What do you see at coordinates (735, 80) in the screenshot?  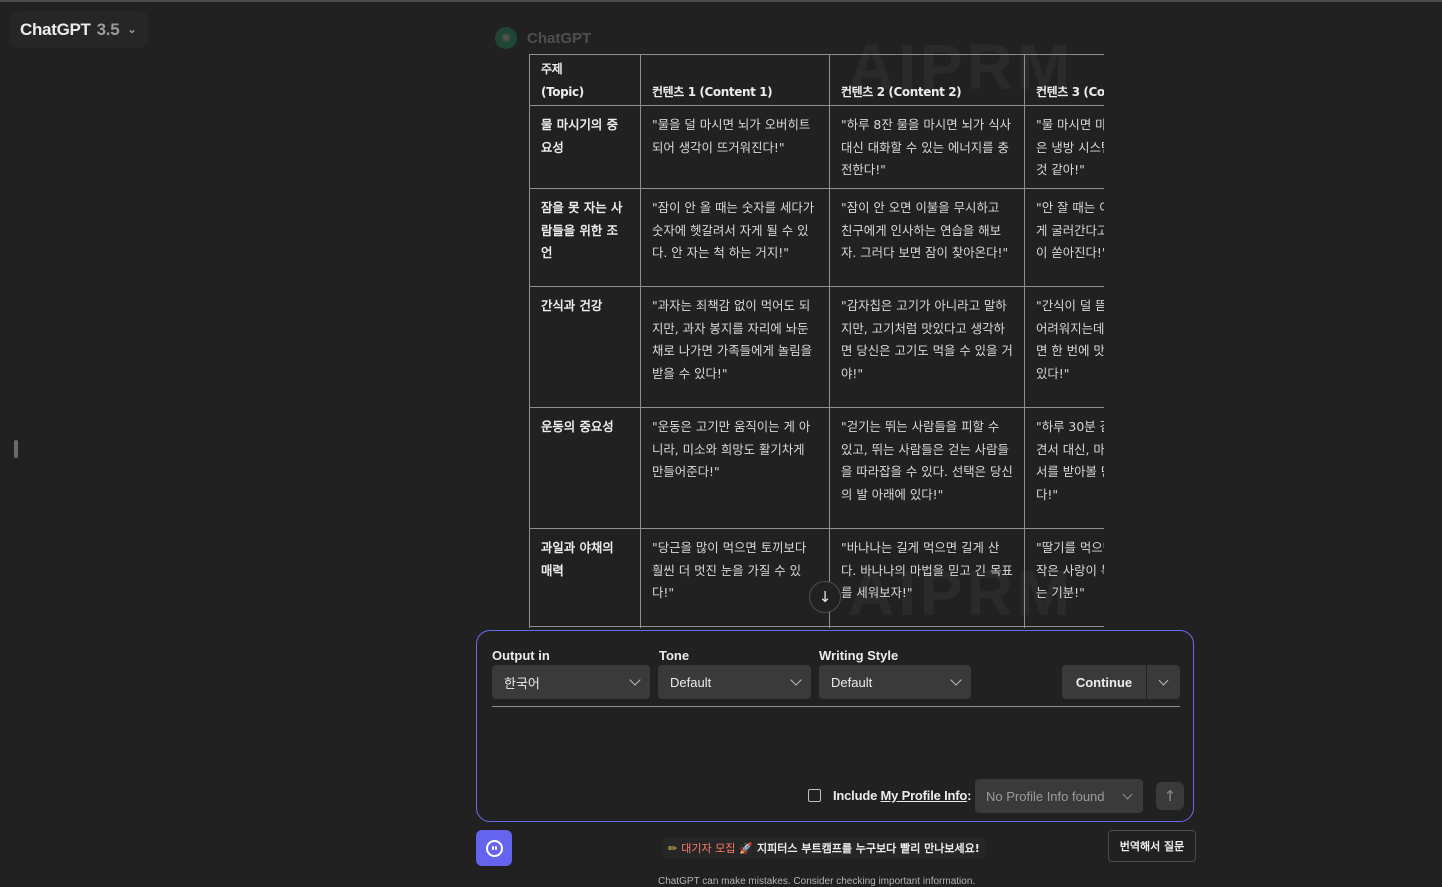 I see `table-header-content-1: 컨텐츠 1 (Content 1)` at bounding box center [735, 80].